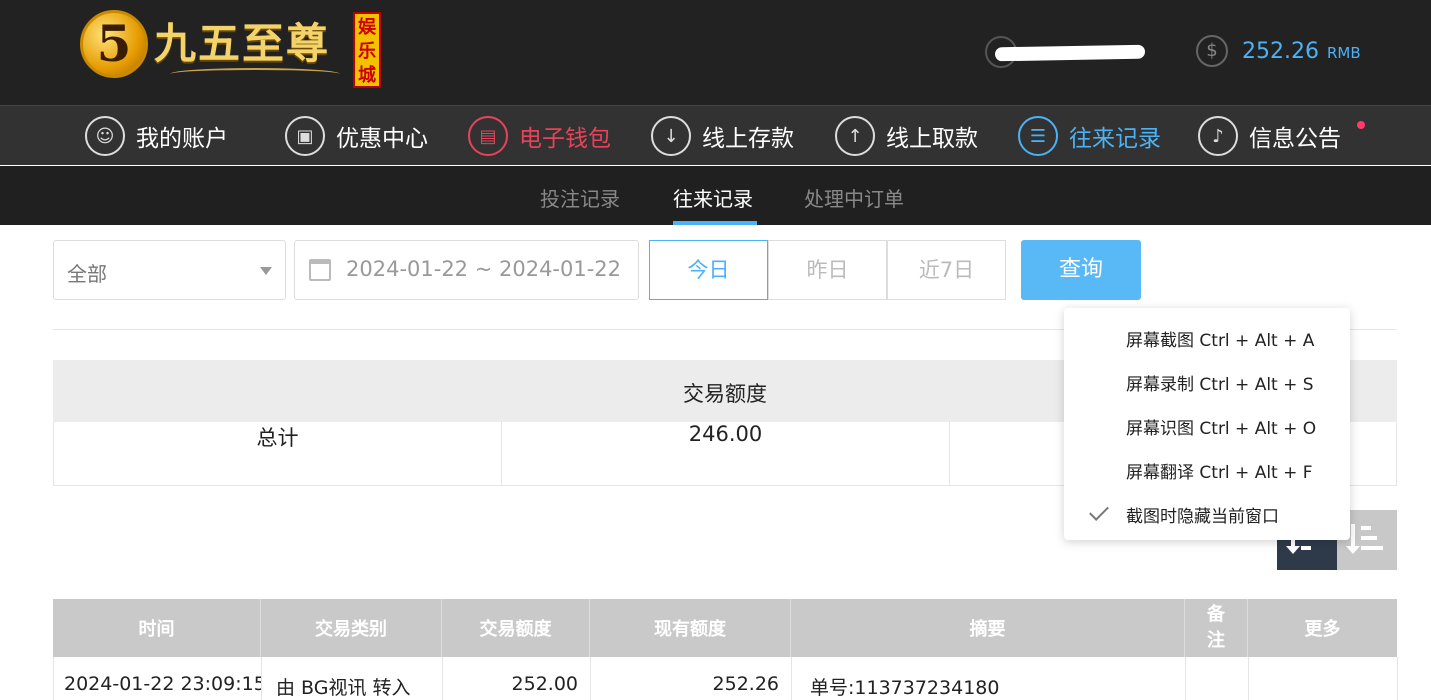  Describe the element at coordinates (488, 136) in the screenshot. I see `wallet-icon: ▤` at that location.